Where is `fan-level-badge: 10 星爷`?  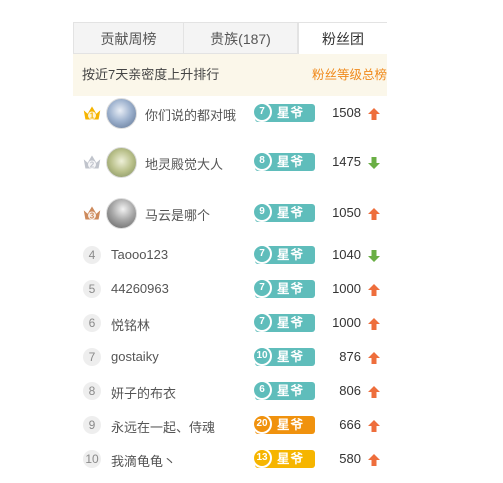
fan-level-badge: 10 星爷 is located at coordinates (283, 356).